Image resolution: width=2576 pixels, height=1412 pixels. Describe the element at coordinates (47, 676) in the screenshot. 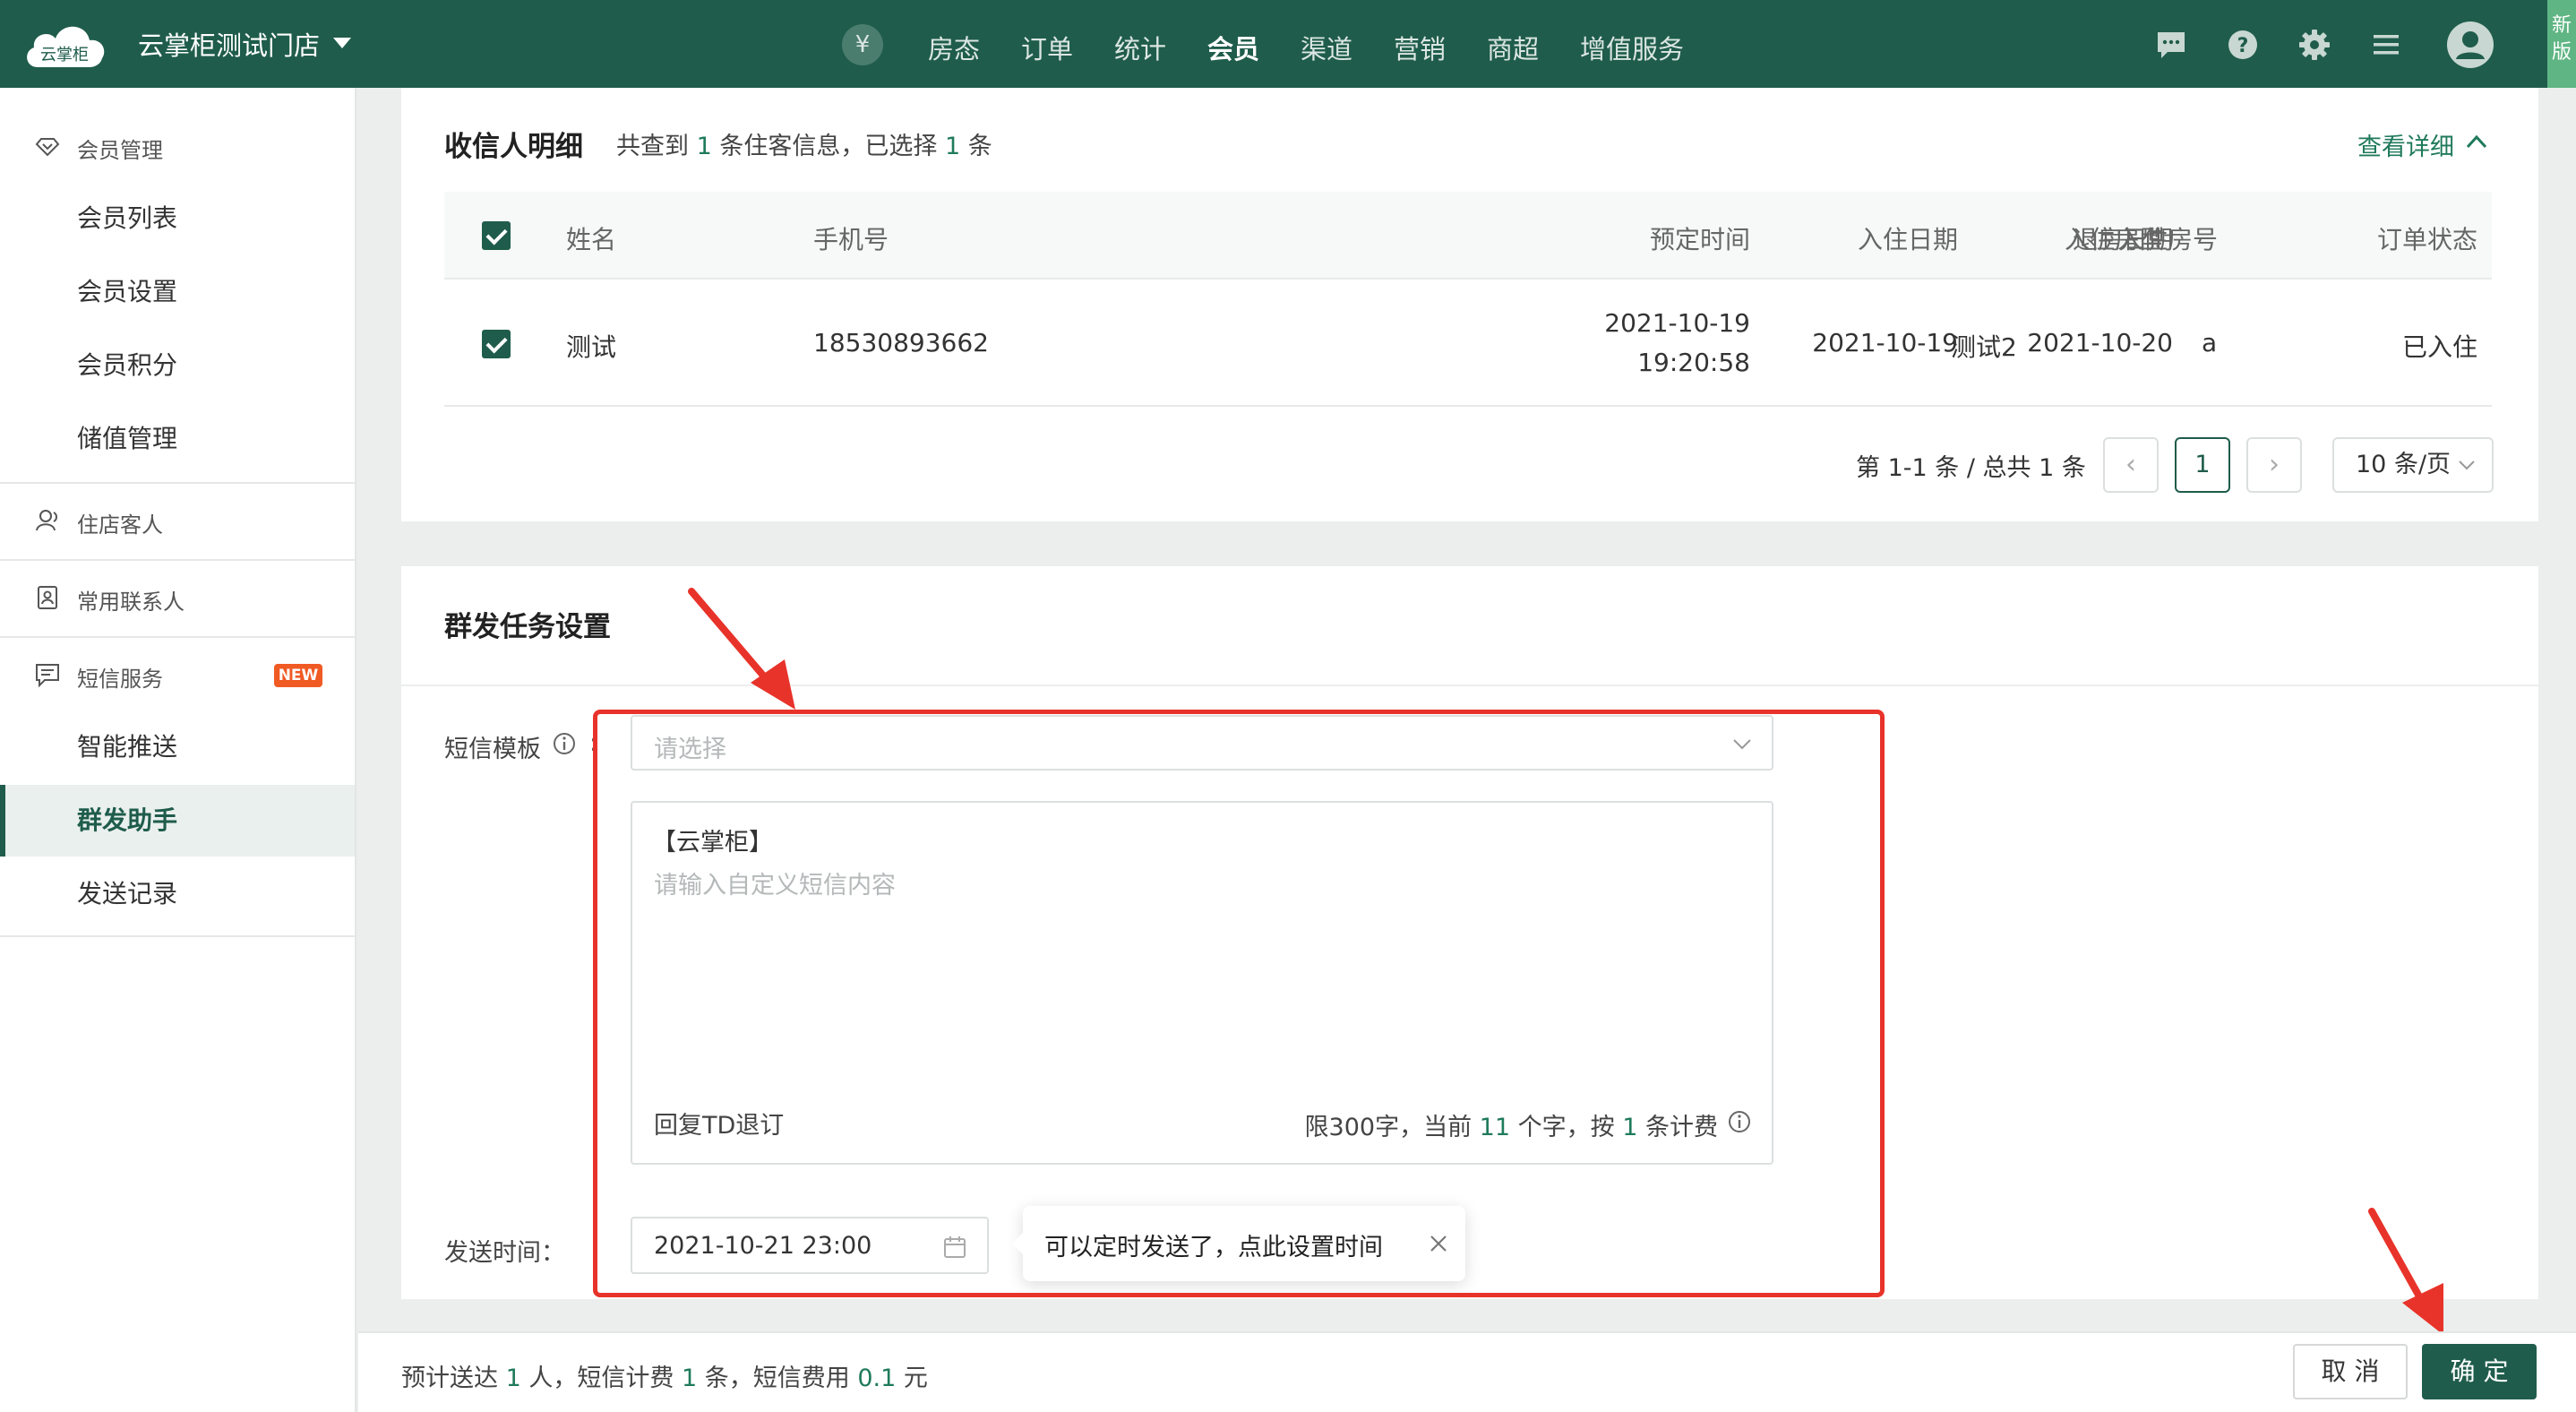

I see `sms-message-icon` at that location.